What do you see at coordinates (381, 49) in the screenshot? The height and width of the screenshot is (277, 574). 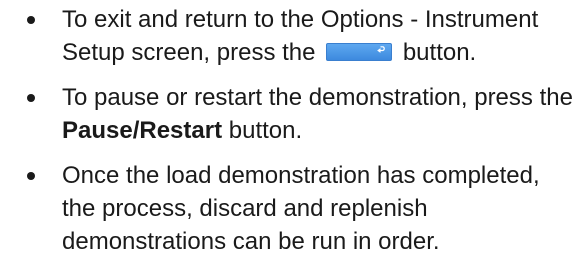 I see `return-arrow-icon` at bounding box center [381, 49].